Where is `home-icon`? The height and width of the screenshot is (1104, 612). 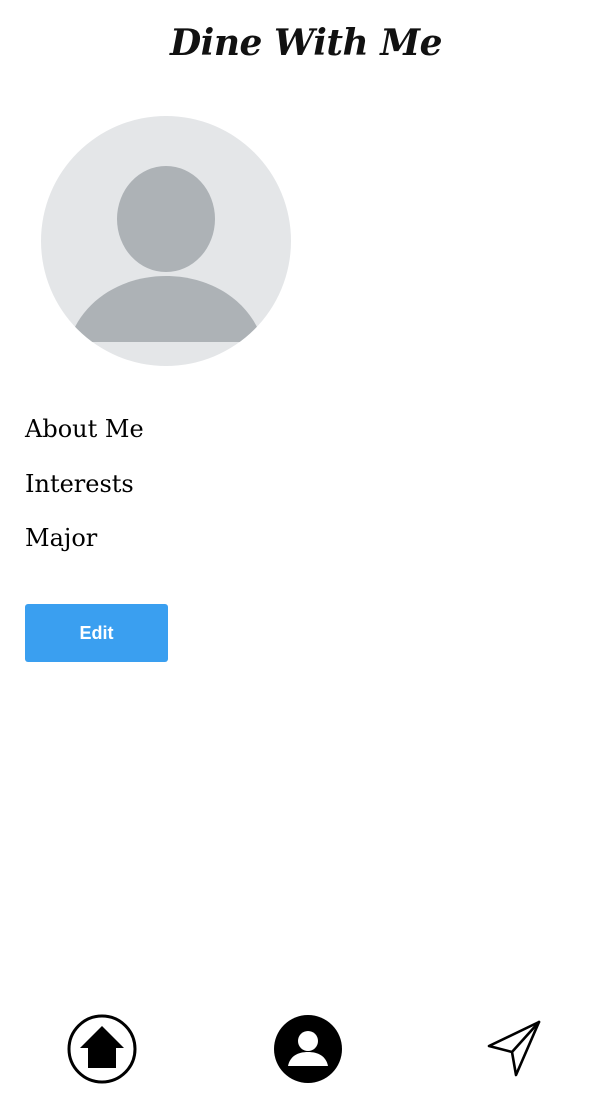
home-icon is located at coordinates (102, 1049).